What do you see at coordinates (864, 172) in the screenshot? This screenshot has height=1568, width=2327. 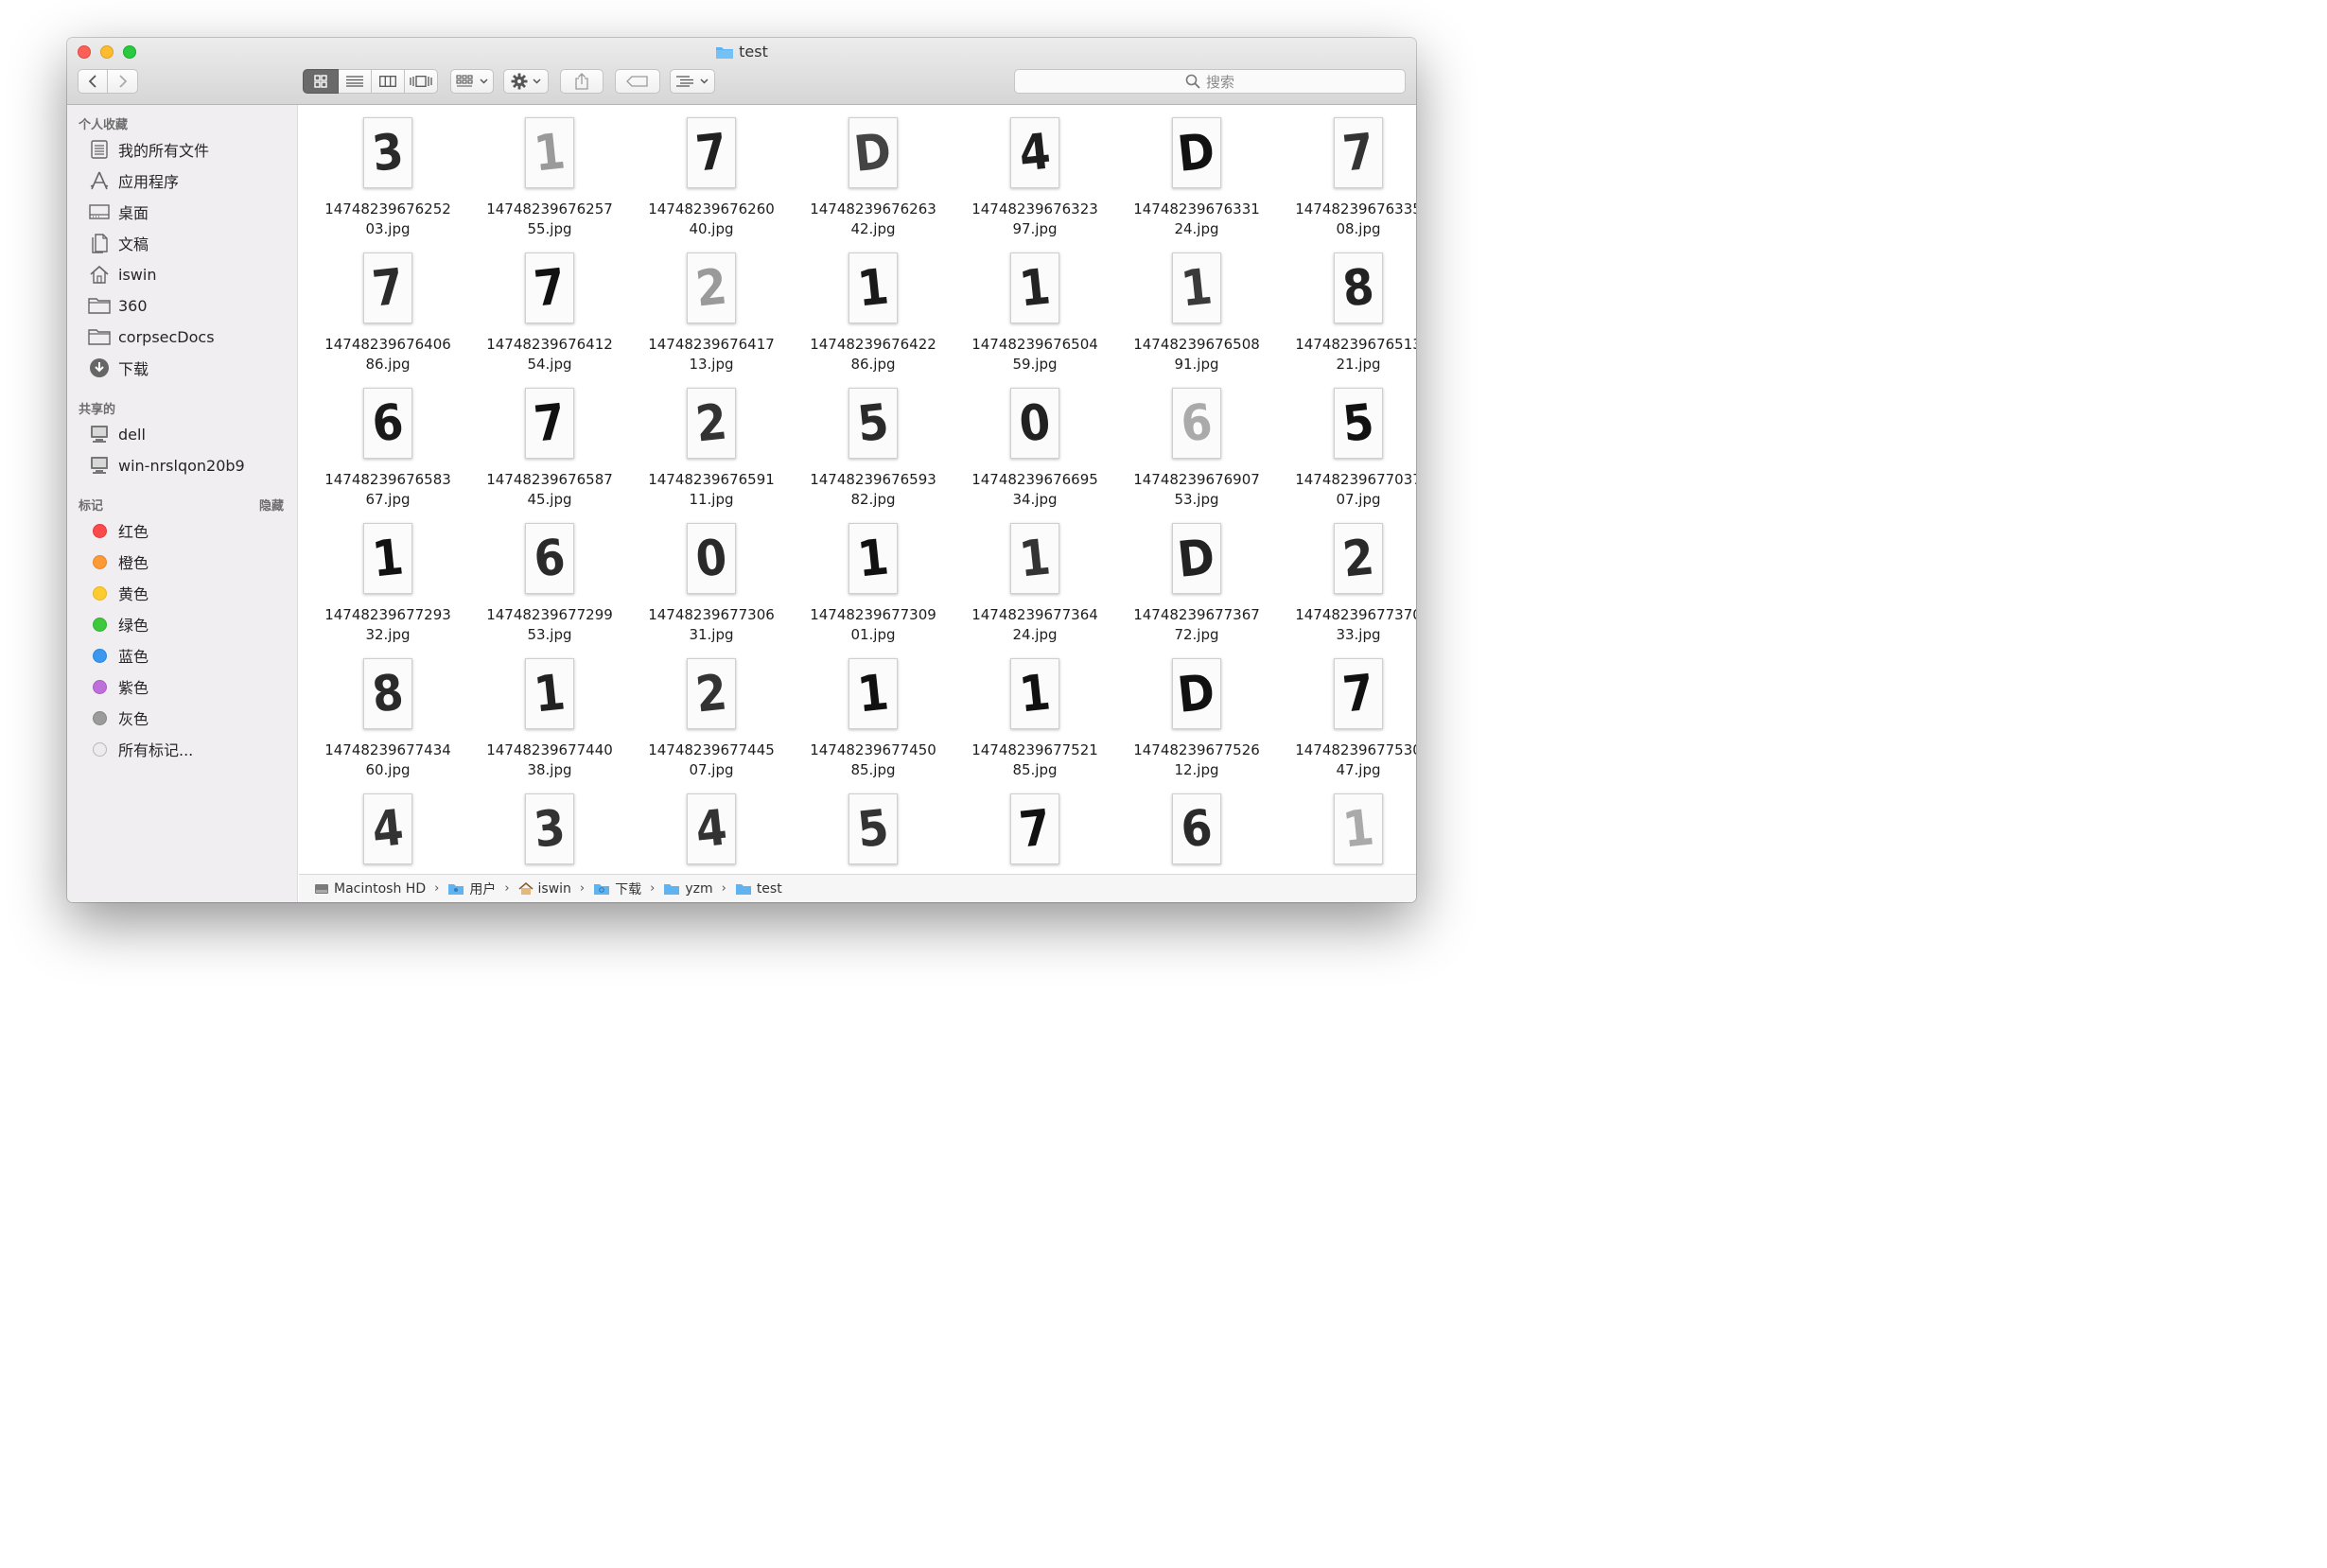 I see `file-item: D 14748239676263 42.jpg` at bounding box center [864, 172].